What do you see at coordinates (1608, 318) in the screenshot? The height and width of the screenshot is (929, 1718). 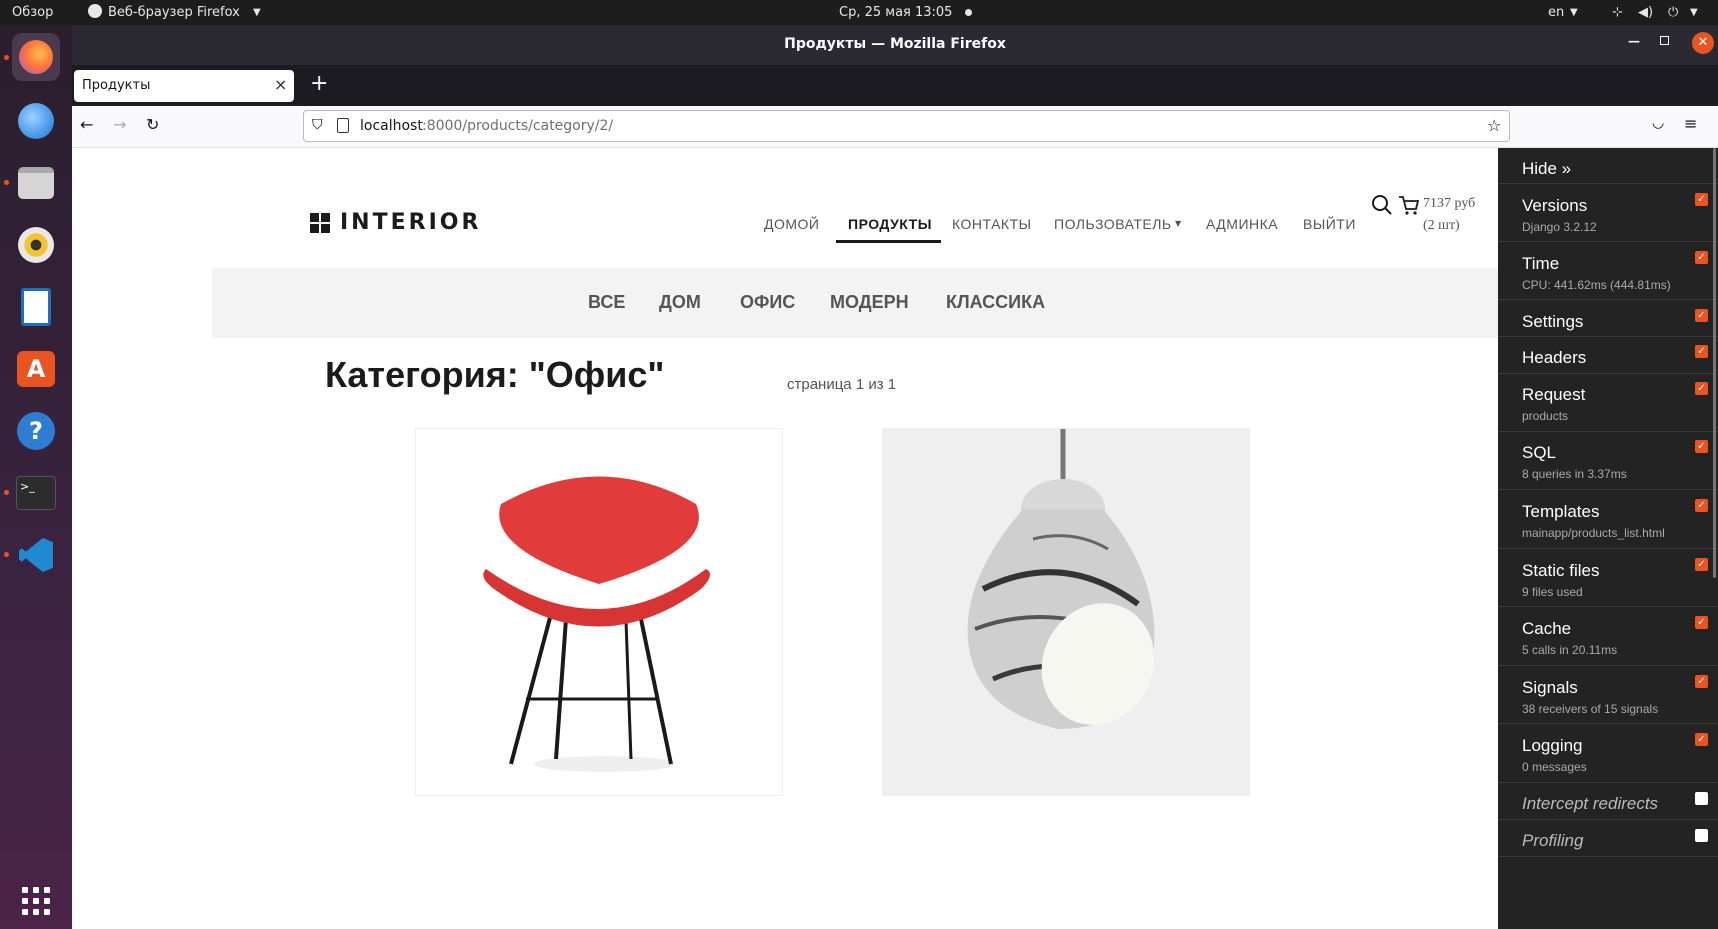 I see `panel-settings: Settings ✓` at bounding box center [1608, 318].